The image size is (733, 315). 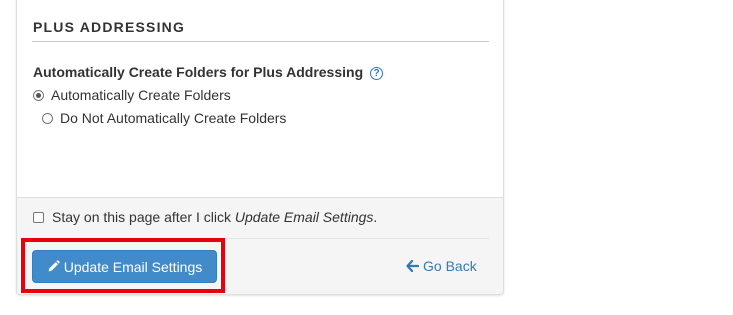 What do you see at coordinates (38, 95) in the screenshot?
I see `radio-button-checked` at bounding box center [38, 95].